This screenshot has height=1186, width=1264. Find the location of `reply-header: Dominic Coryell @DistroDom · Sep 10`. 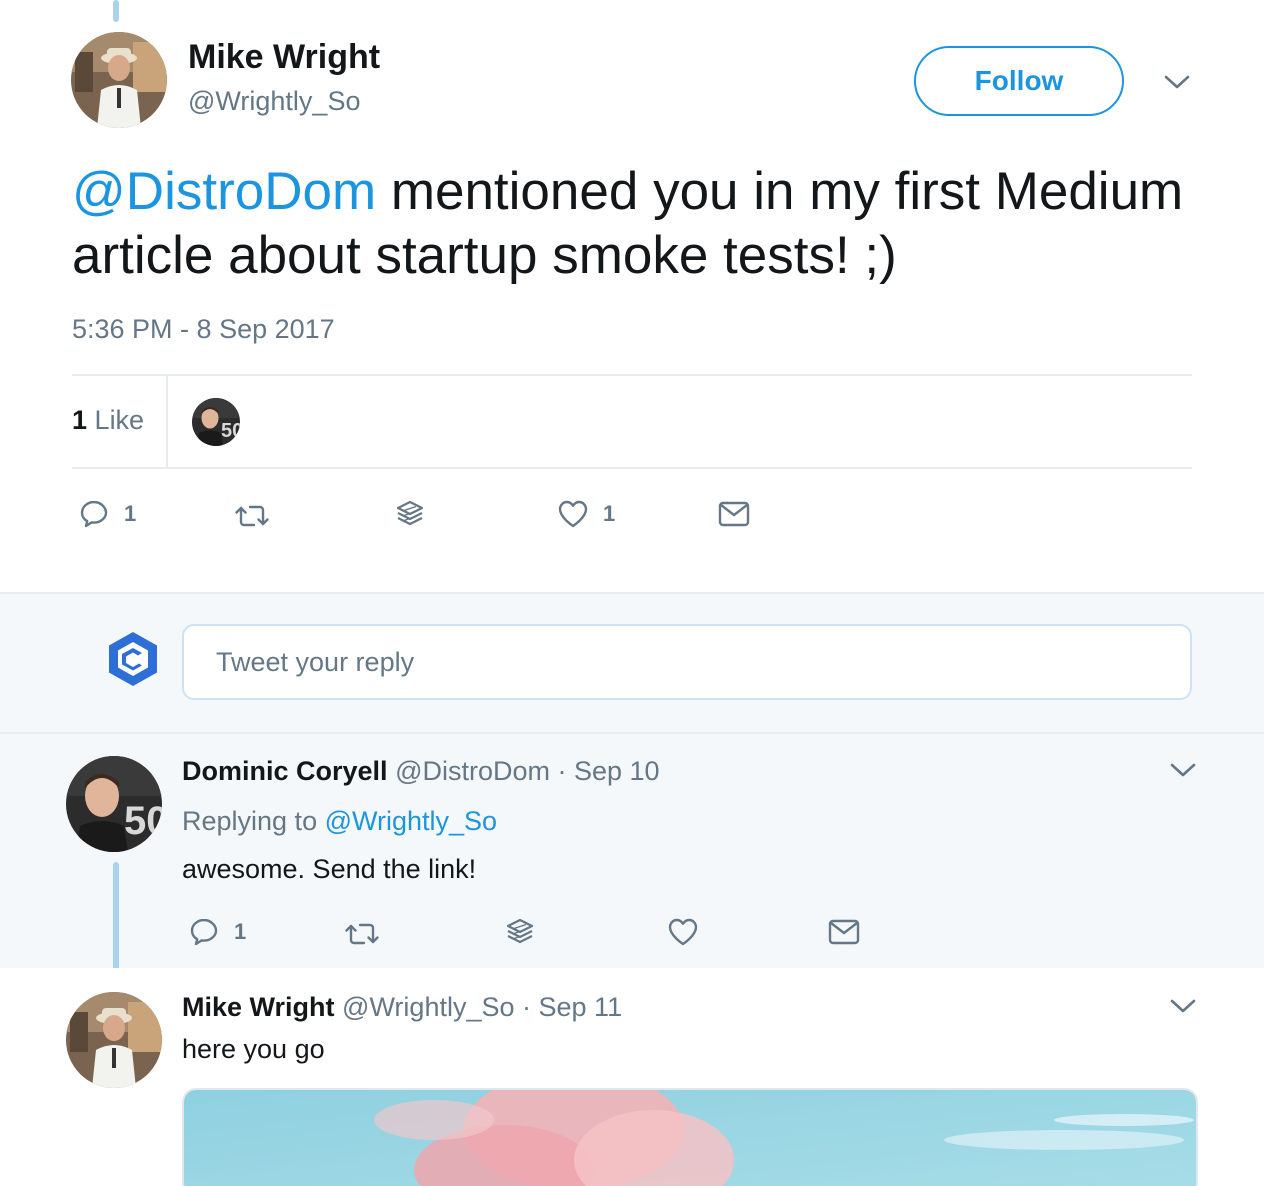

reply-header: Dominic Coryell @DistroDom · Sep 10 is located at coordinates (421, 771).